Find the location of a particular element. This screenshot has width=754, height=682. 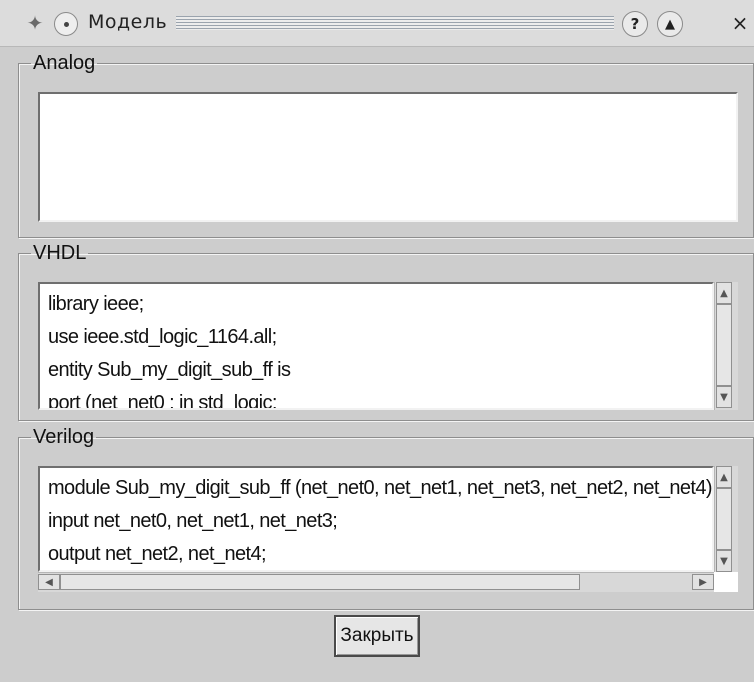

verilog-legend: Verilog is located at coordinates (64, 437).